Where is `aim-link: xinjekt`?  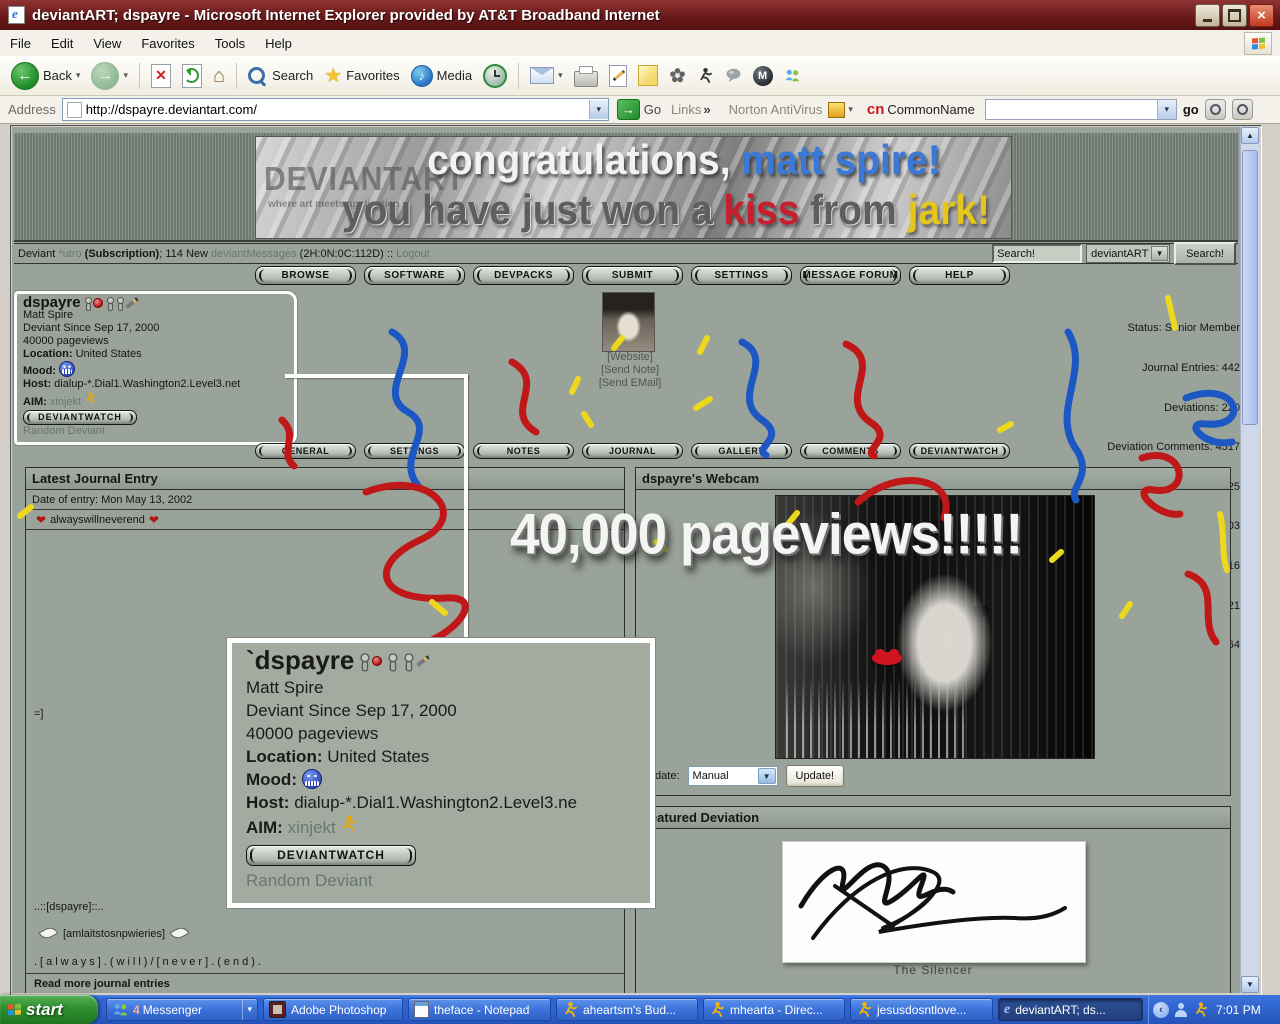
aim-link: xinjekt is located at coordinates (65, 402).